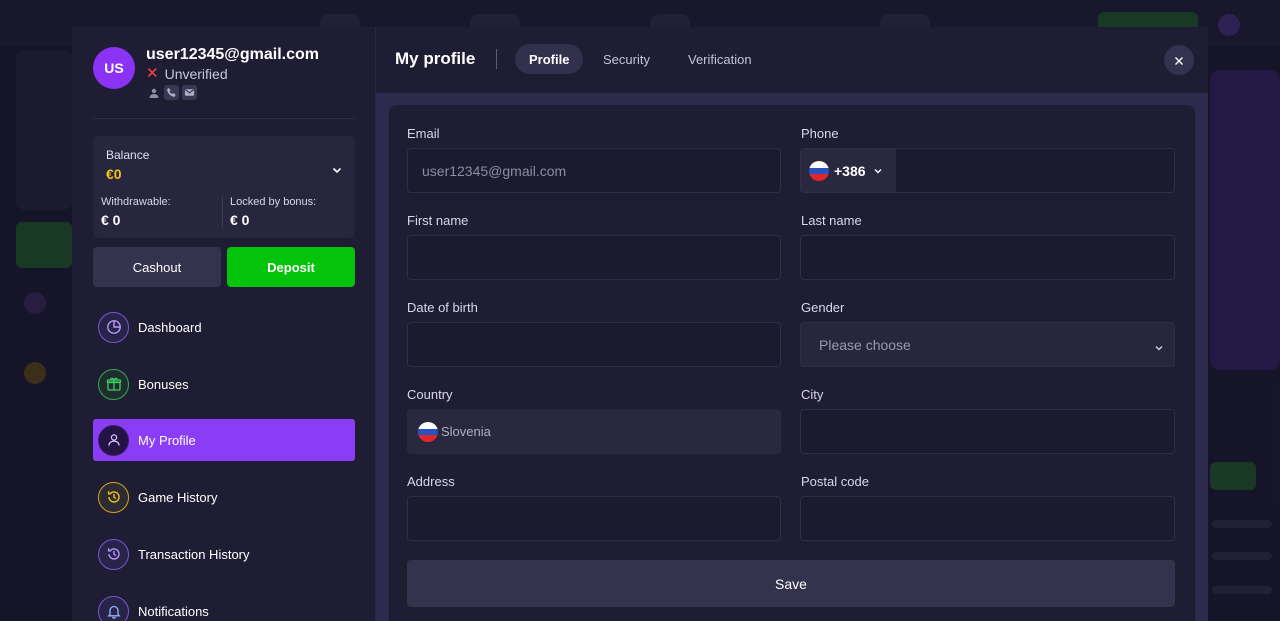  What do you see at coordinates (835, 481) in the screenshot?
I see `postal-code-label: Postal code` at bounding box center [835, 481].